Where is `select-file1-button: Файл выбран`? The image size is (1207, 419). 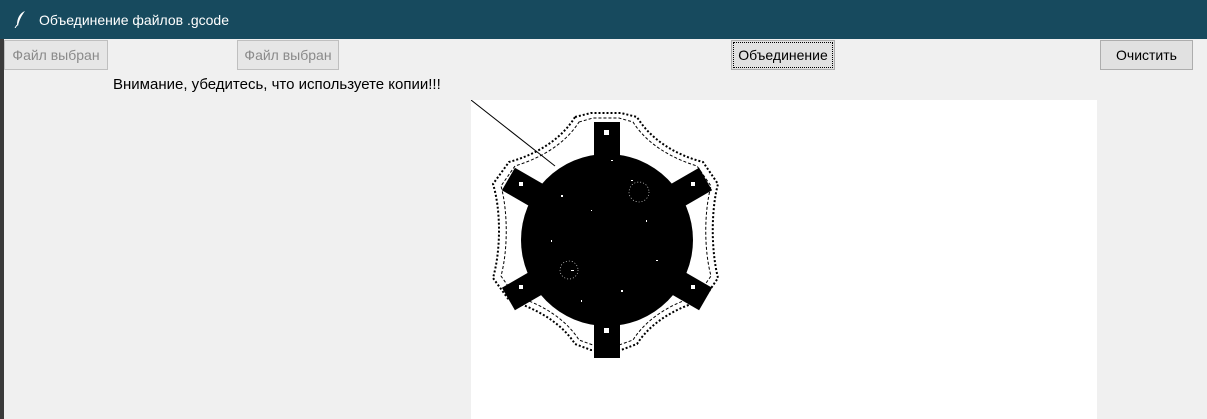
select-file1-button: Файл выбран is located at coordinates (56, 55).